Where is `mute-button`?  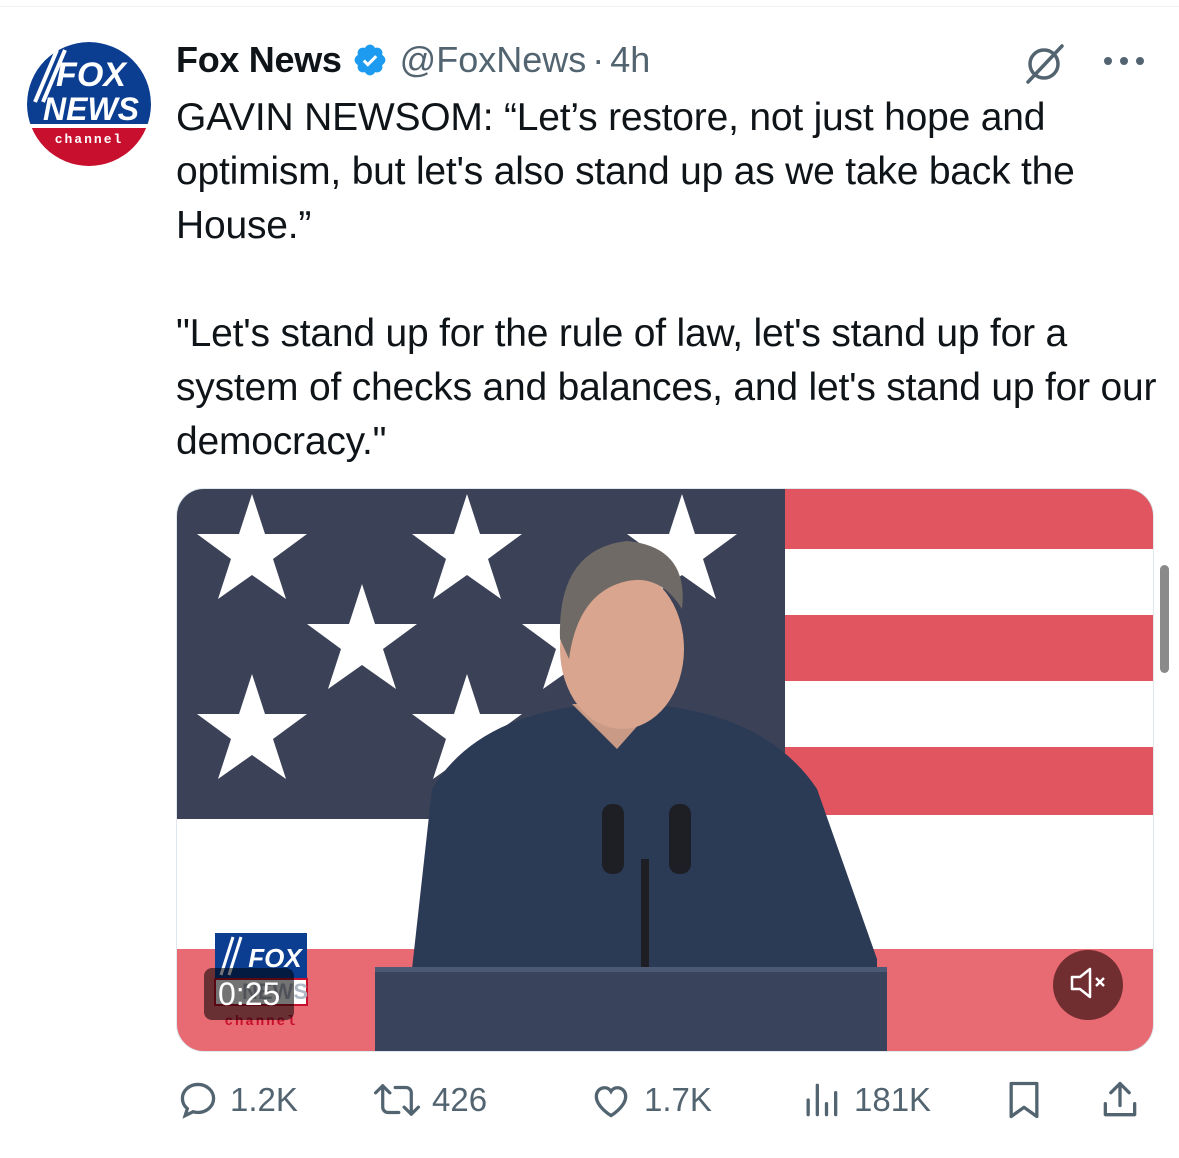
mute-button is located at coordinates (1088, 985).